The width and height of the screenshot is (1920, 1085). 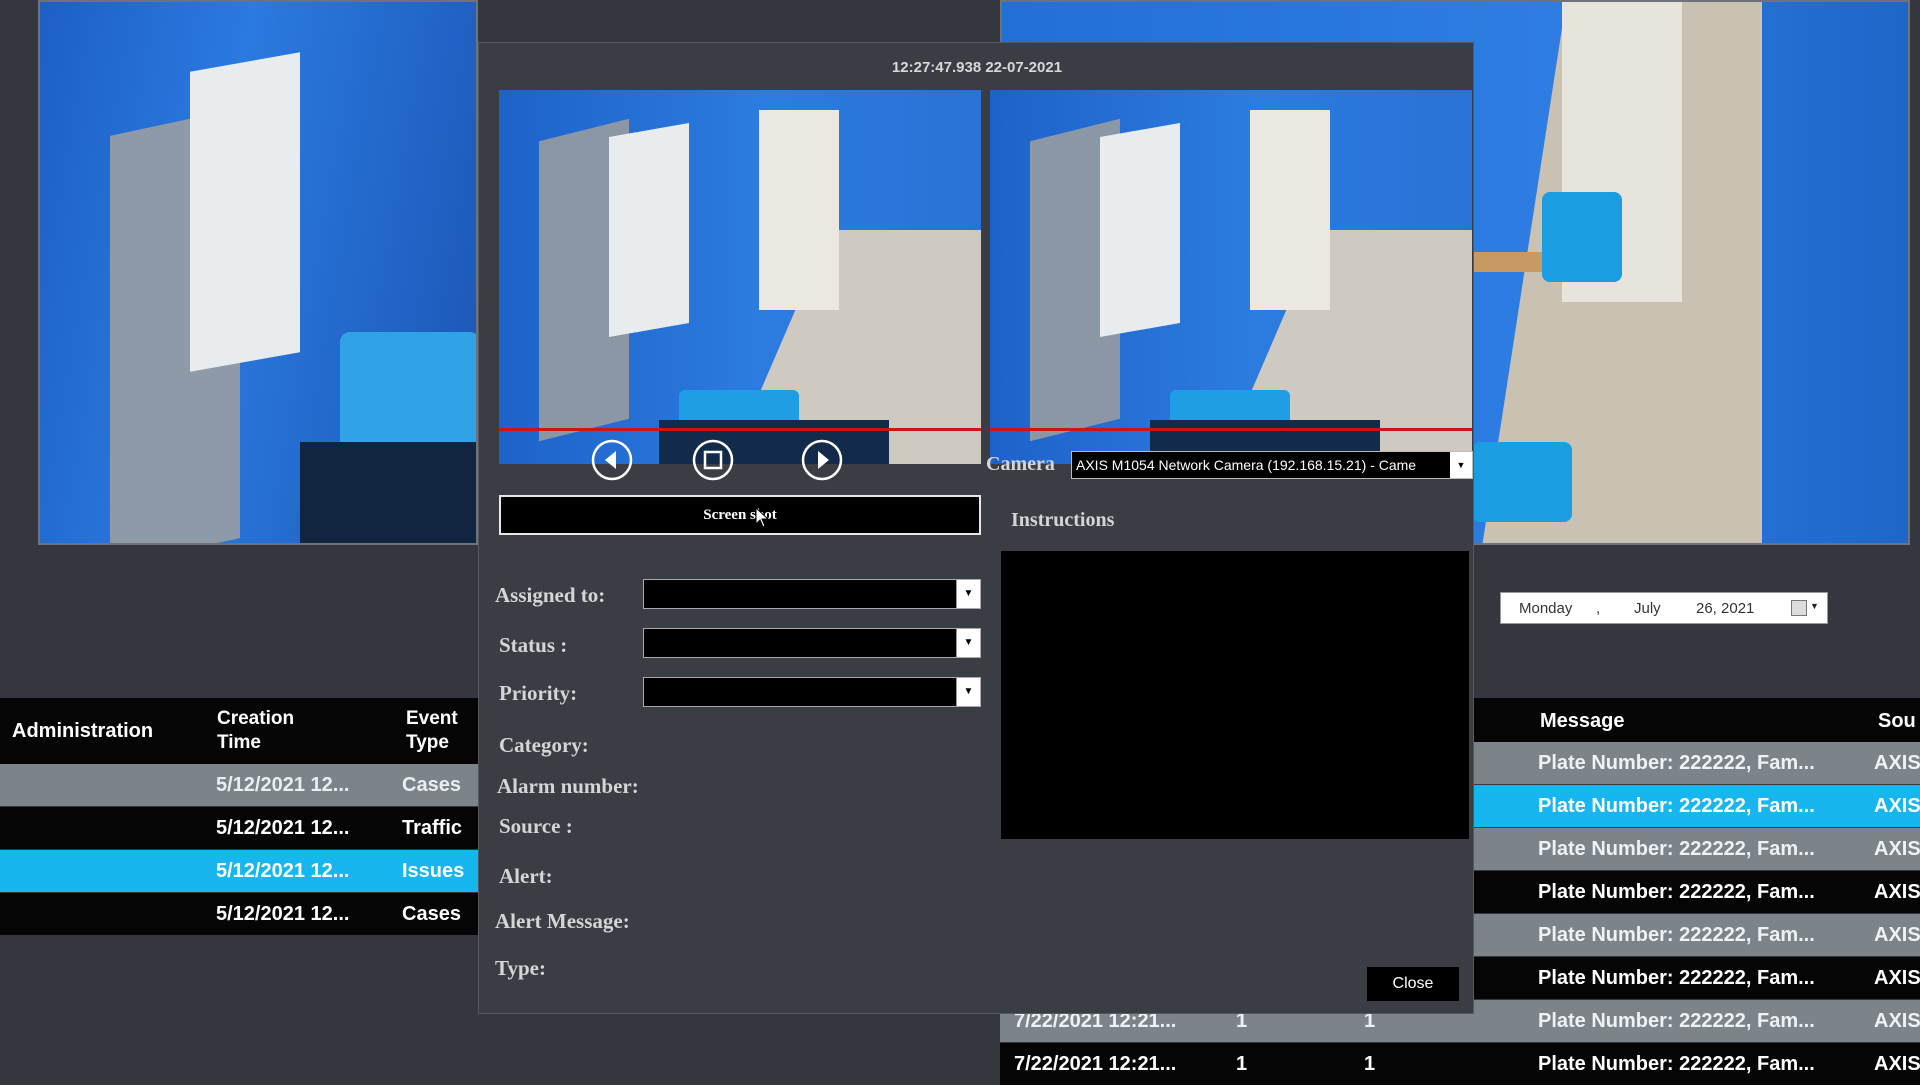 What do you see at coordinates (812, 643) in the screenshot?
I see `status-select: ▼` at bounding box center [812, 643].